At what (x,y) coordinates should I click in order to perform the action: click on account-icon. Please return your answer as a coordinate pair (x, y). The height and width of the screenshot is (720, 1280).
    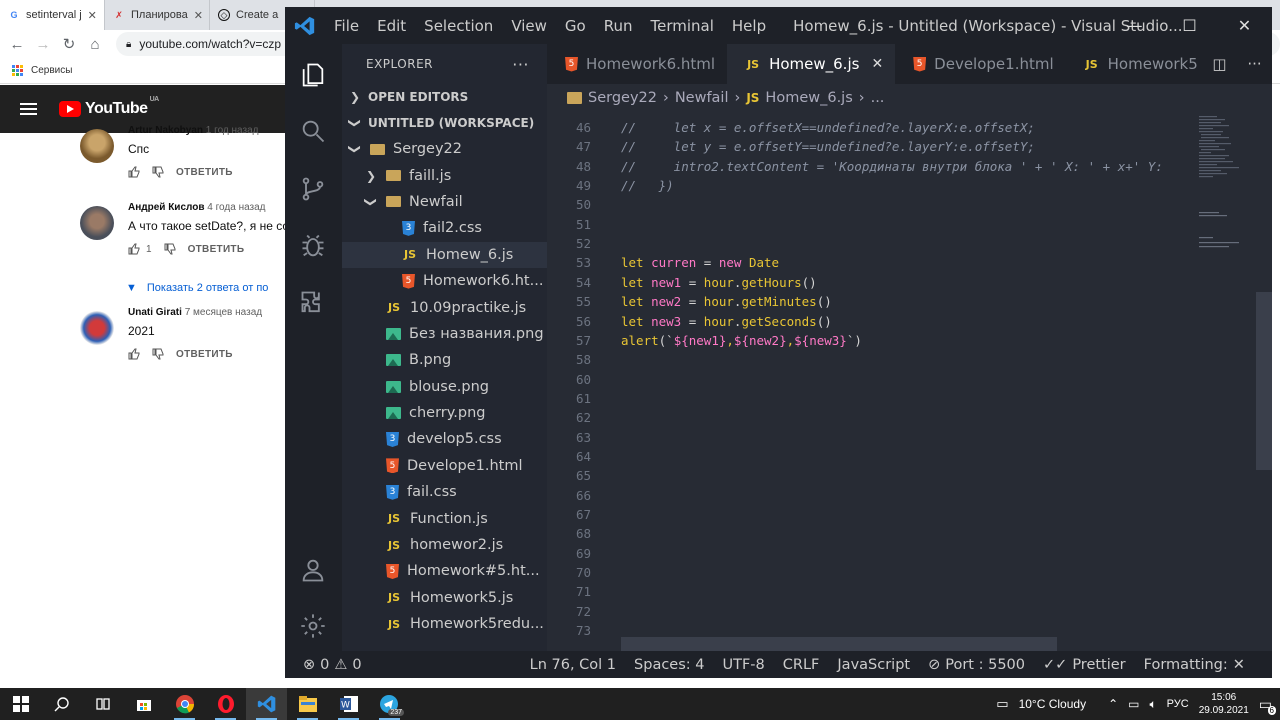
    Looking at the image, I should click on (313, 570).